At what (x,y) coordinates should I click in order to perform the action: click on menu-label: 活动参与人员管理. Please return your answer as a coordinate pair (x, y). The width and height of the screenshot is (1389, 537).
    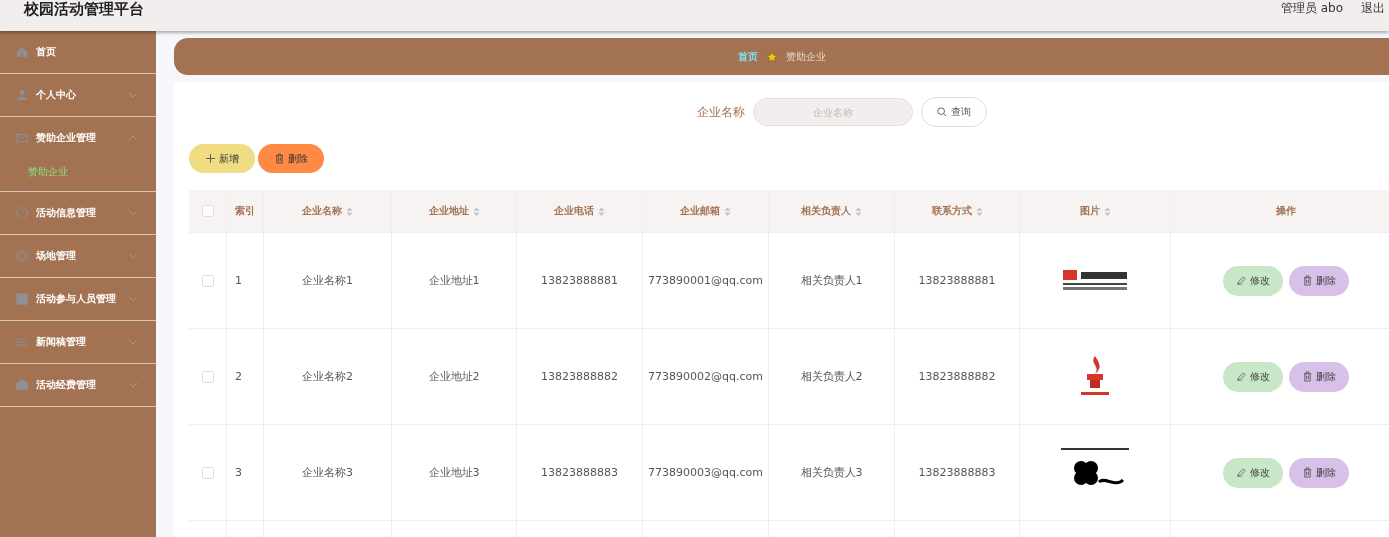
    Looking at the image, I should click on (76, 299).